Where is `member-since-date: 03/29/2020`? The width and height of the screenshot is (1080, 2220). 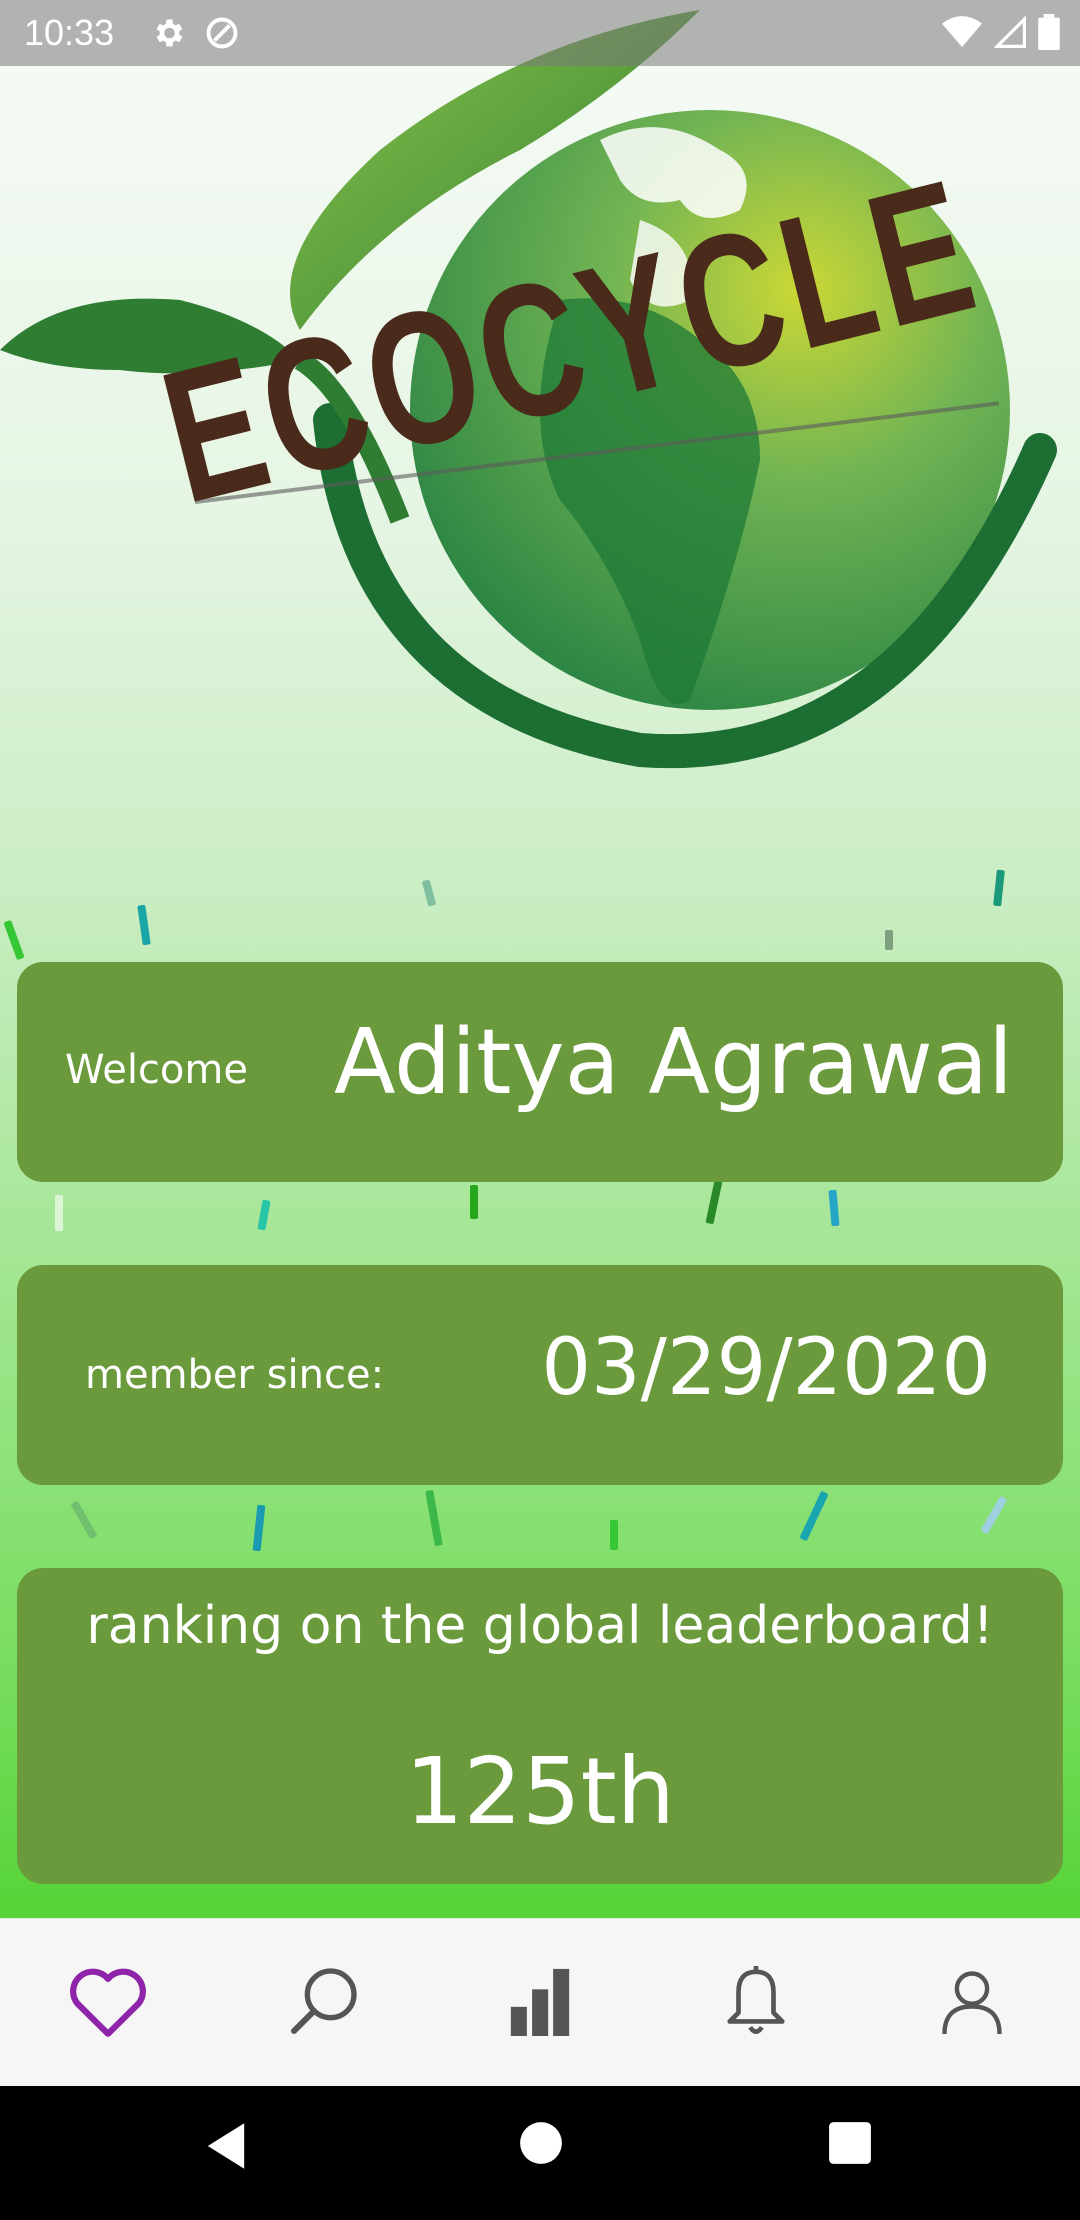
member-since-date: 03/29/2020 is located at coordinates (766, 1368).